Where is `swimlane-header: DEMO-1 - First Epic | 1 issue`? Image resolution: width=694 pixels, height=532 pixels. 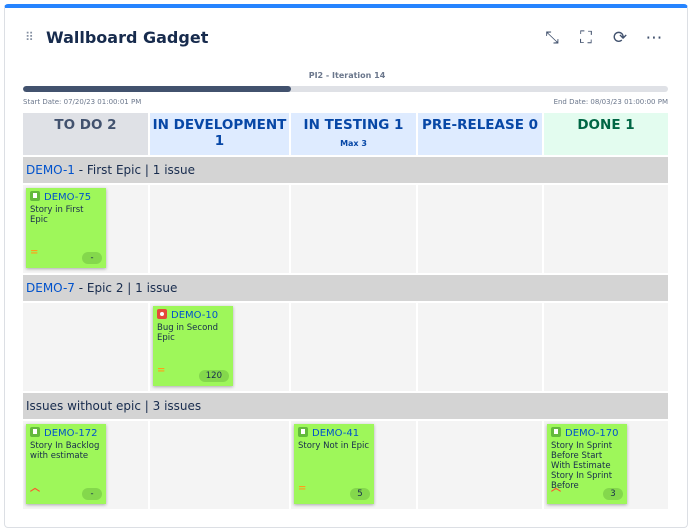
swimlane-header: DEMO-1 - First Epic | 1 issue is located at coordinates (345, 170).